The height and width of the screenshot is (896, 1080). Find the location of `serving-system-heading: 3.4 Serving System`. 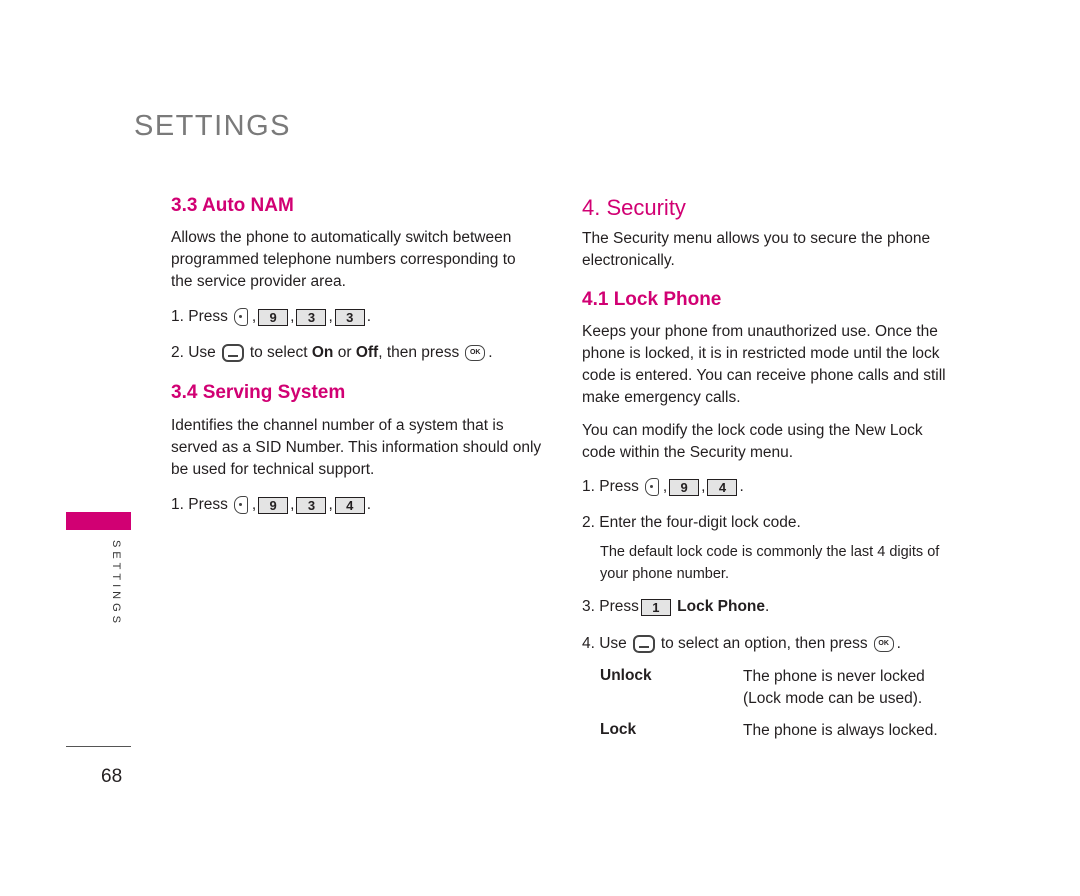

serving-system-heading: 3.4 Serving System is located at coordinates (258, 392).